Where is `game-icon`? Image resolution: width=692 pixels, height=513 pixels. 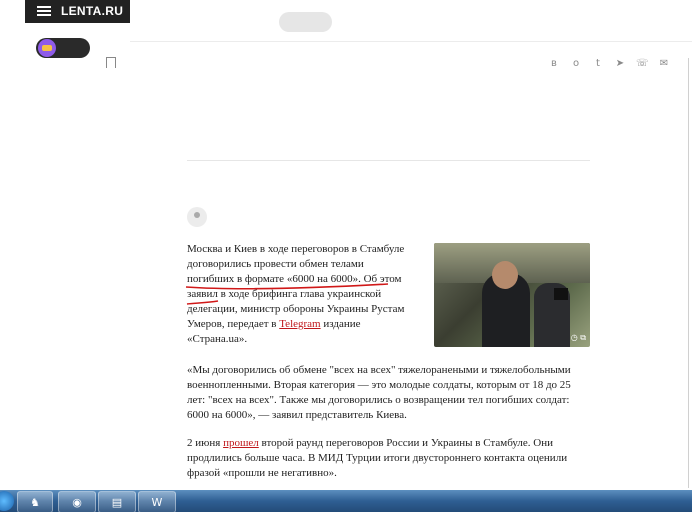
game-icon is located at coordinates (47, 48).